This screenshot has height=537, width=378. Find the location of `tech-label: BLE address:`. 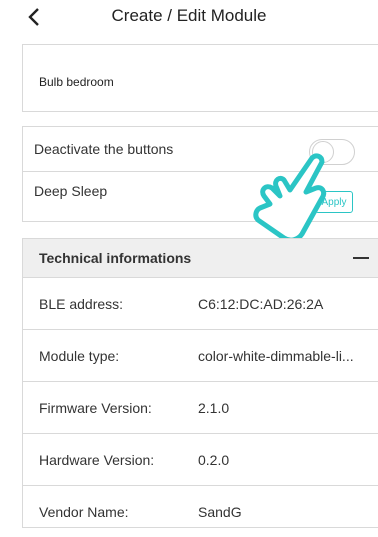

tech-label: BLE address: is located at coordinates (81, 304).